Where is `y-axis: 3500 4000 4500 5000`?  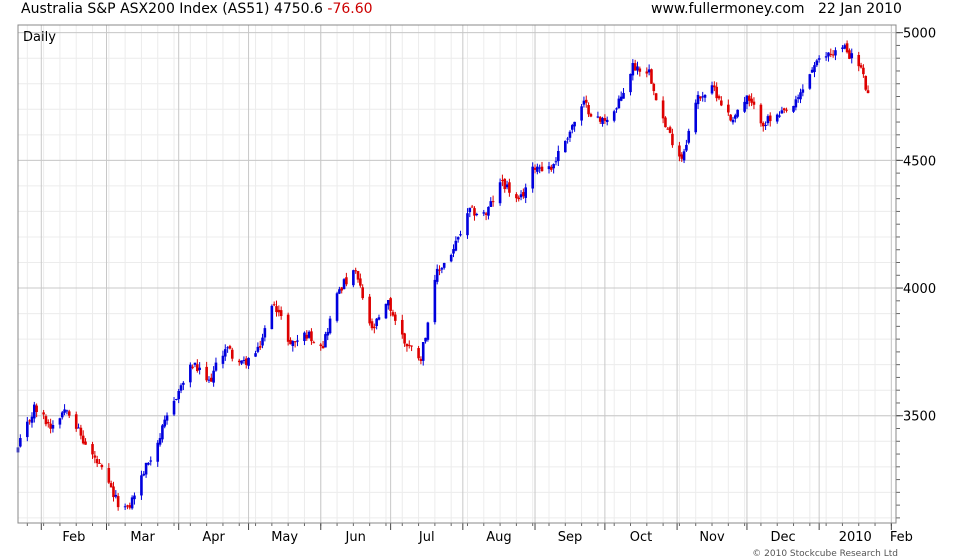 y-axis: 3500 4000 4500 5000 is located at coordinates (916, 273).